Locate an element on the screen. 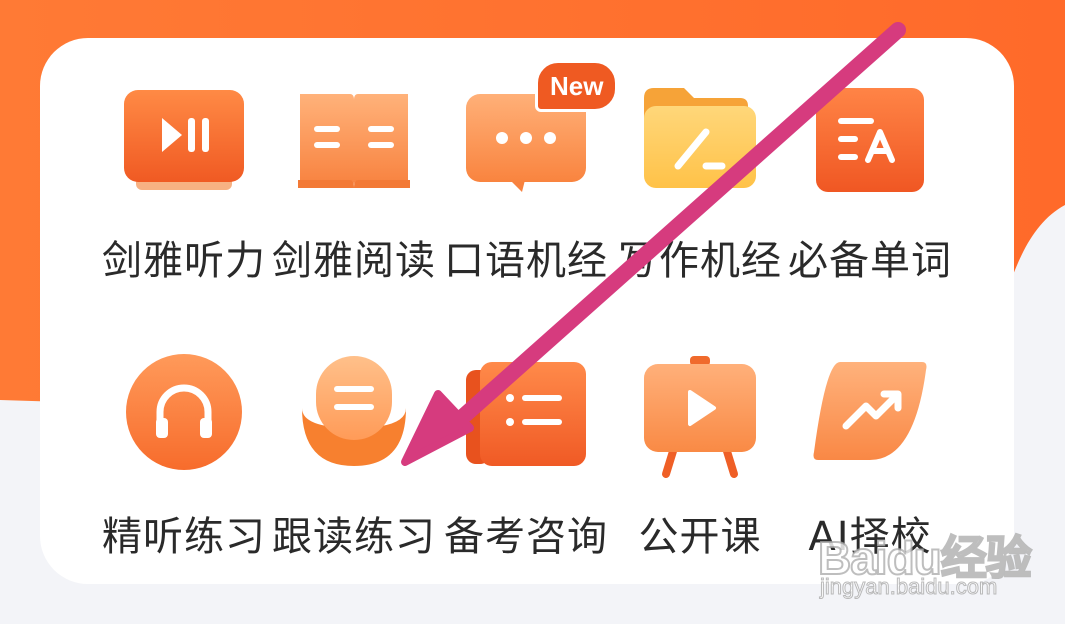  vocabulary-icon is located at coordinates (870, 163).